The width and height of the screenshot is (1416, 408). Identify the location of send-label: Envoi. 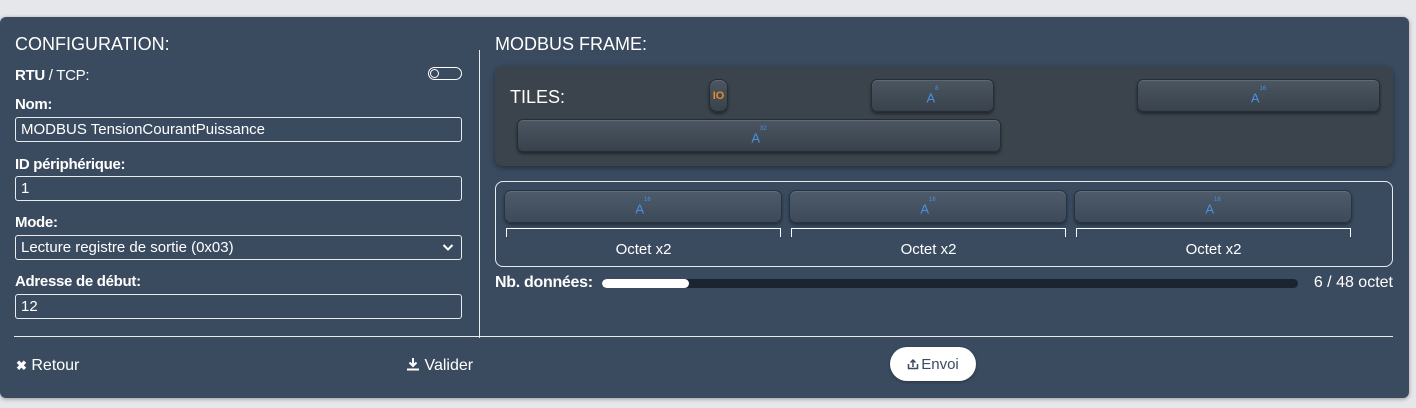
(940, 364).